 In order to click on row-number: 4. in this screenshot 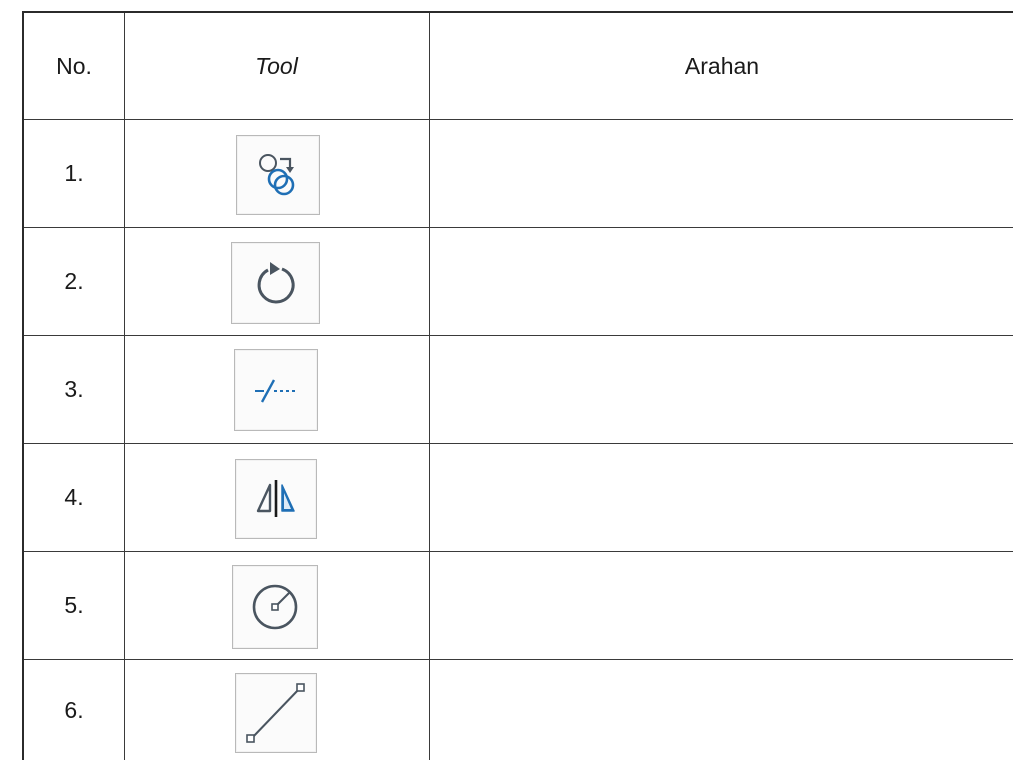, I will do `click(74, 496)`.